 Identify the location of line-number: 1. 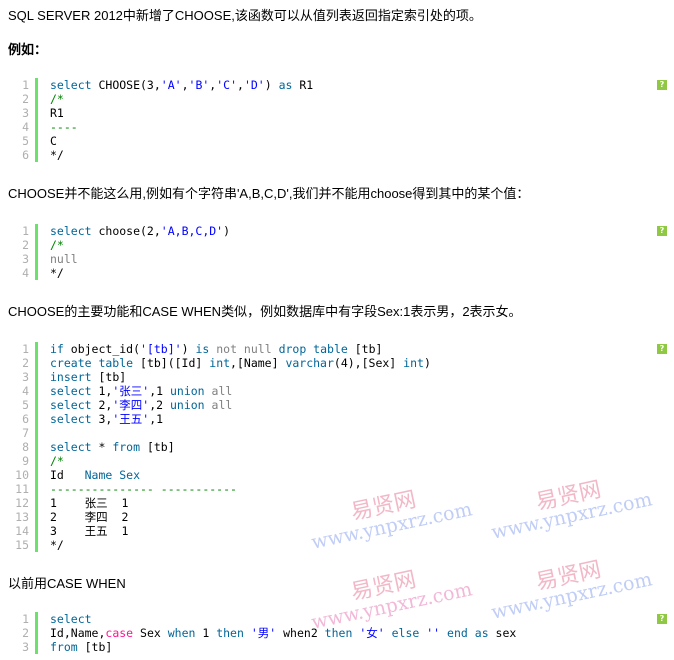
(25, 619).